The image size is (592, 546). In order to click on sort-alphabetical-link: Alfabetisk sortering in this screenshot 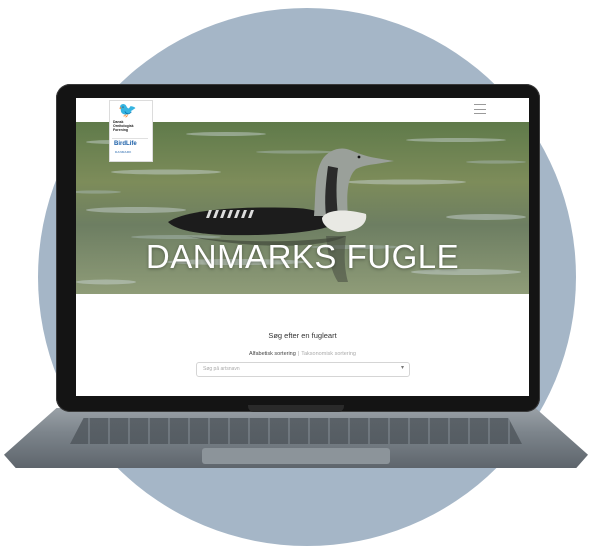, I will do `click(272, 354)`.